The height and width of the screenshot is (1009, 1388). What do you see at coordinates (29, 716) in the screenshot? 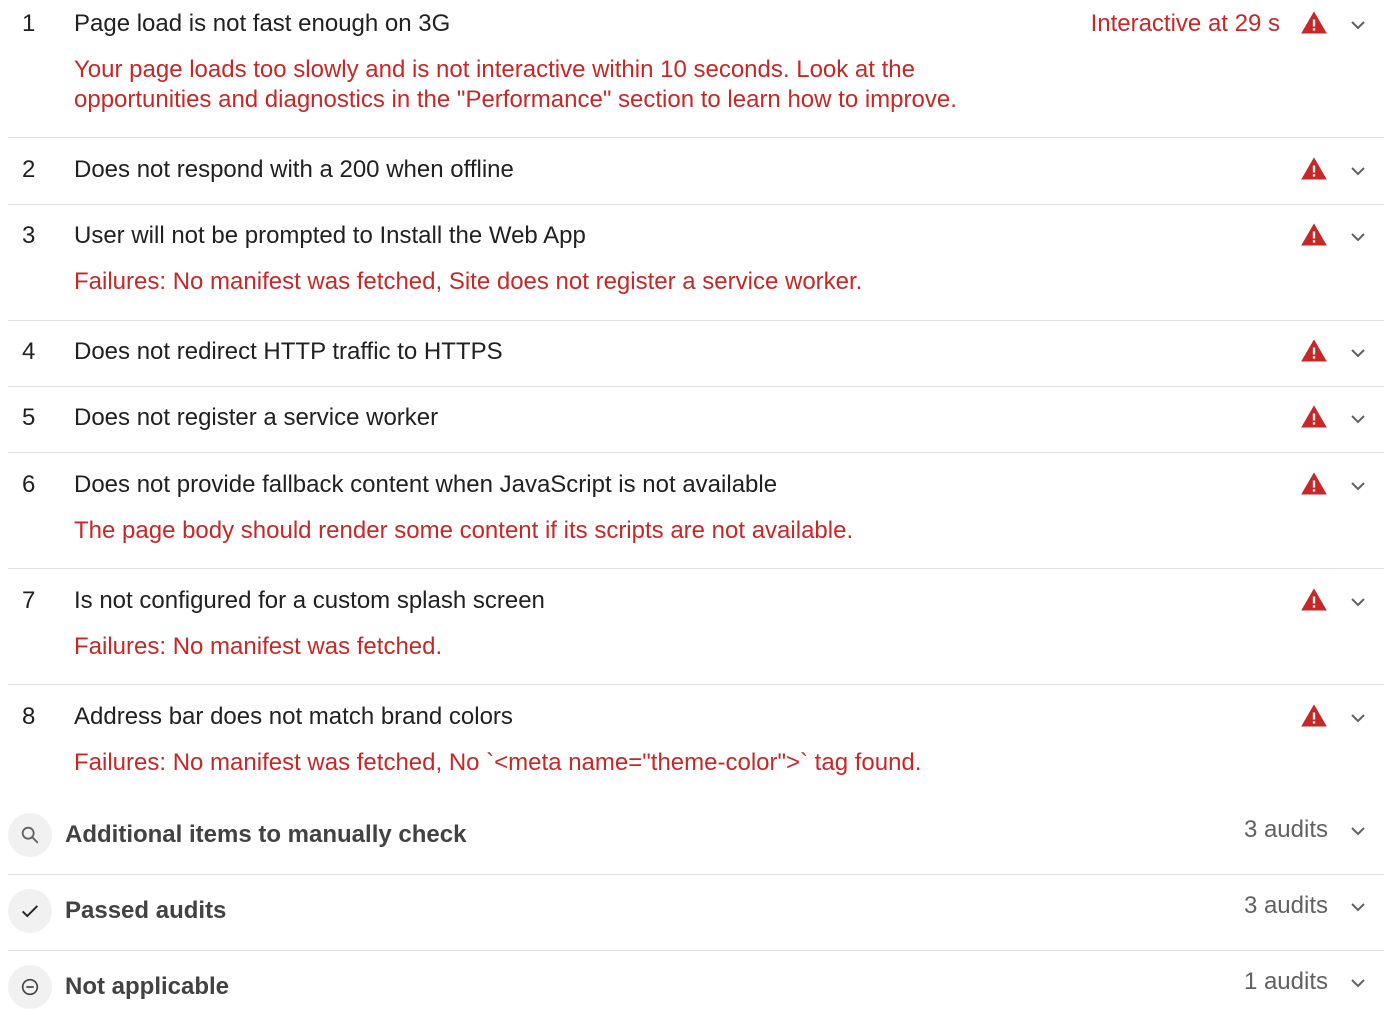
I see `audit-index: 8` at bounding box center [29, 716].